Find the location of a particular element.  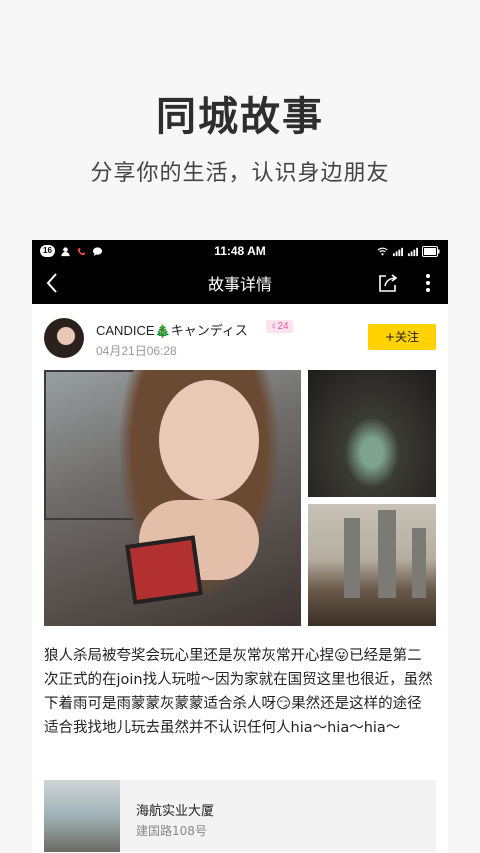

location-thumbnail is located at coordinates (82, 816).